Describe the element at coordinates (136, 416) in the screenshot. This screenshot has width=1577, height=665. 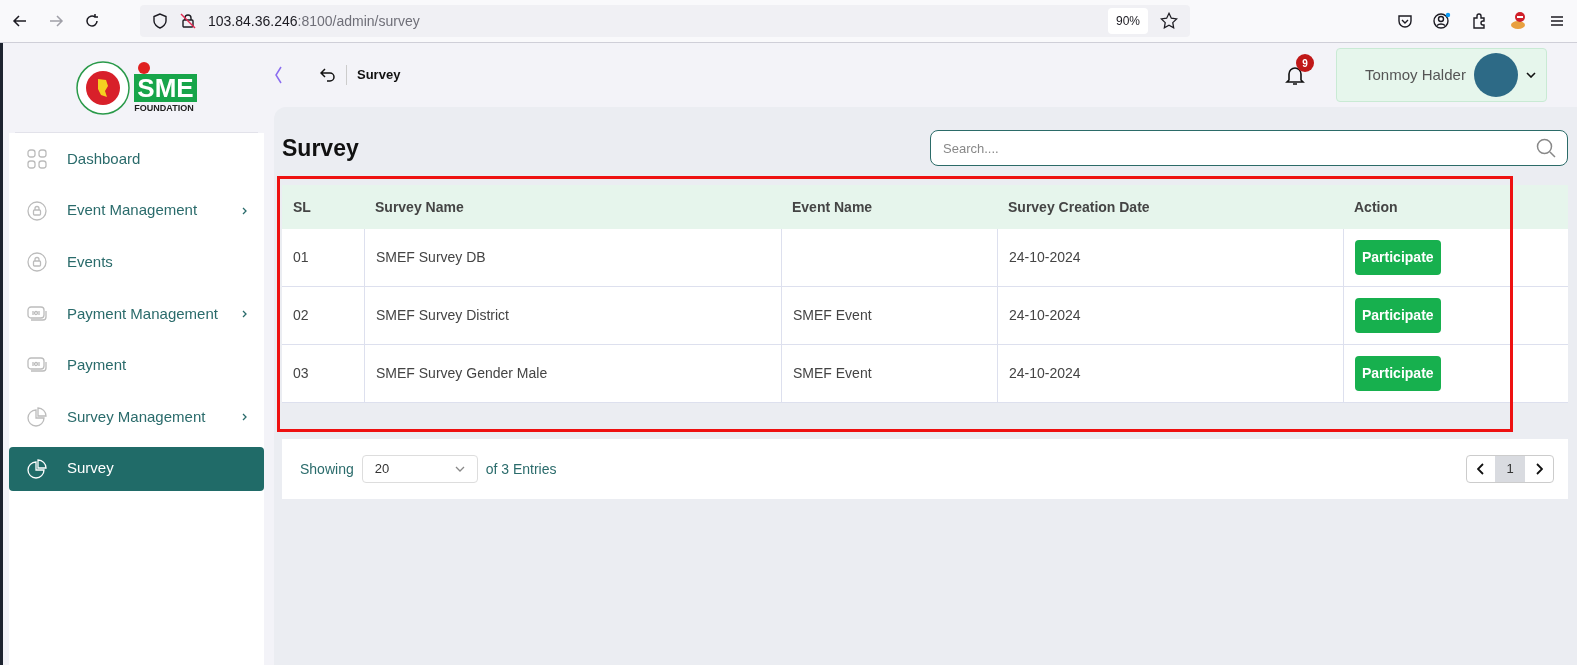
I see `sidebar-item: Survey Management` at that location.